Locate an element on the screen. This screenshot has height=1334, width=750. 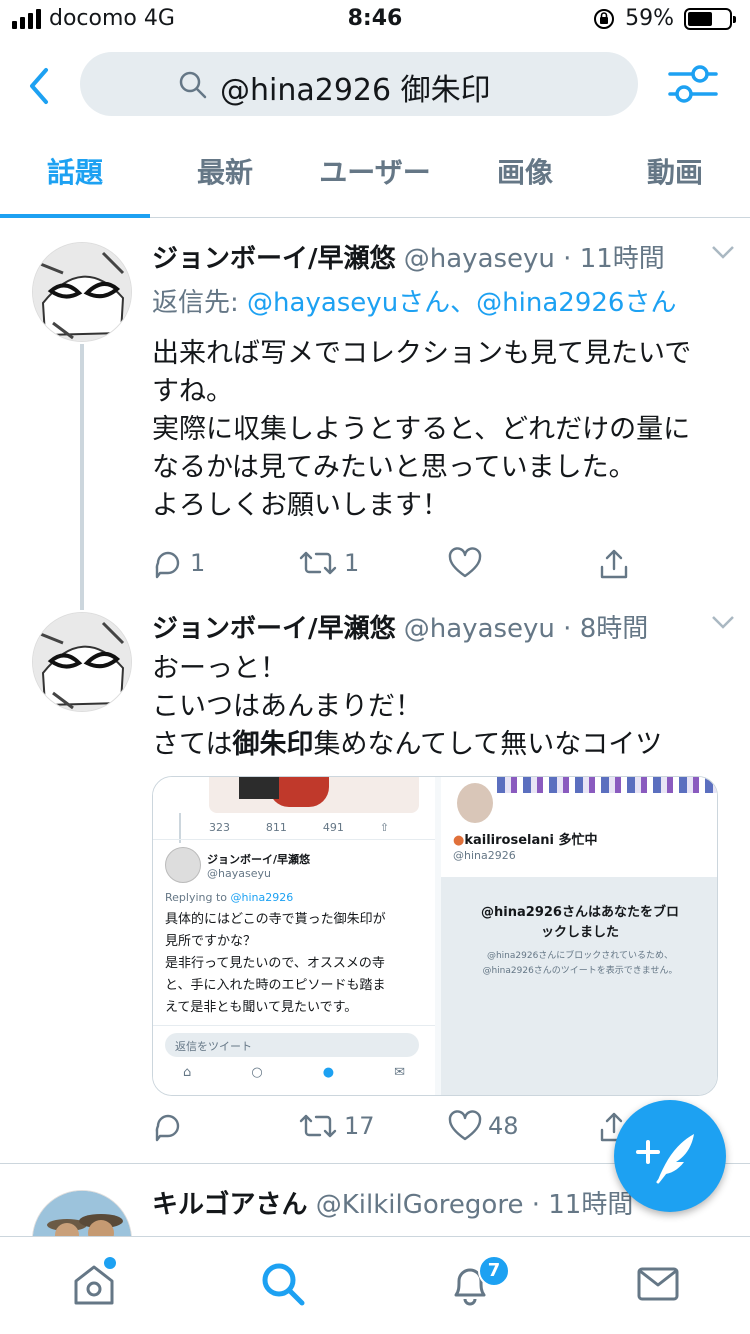
mini-tabbar: ⌂ ○ ● ✉ is located at coordinates (294, 1072).